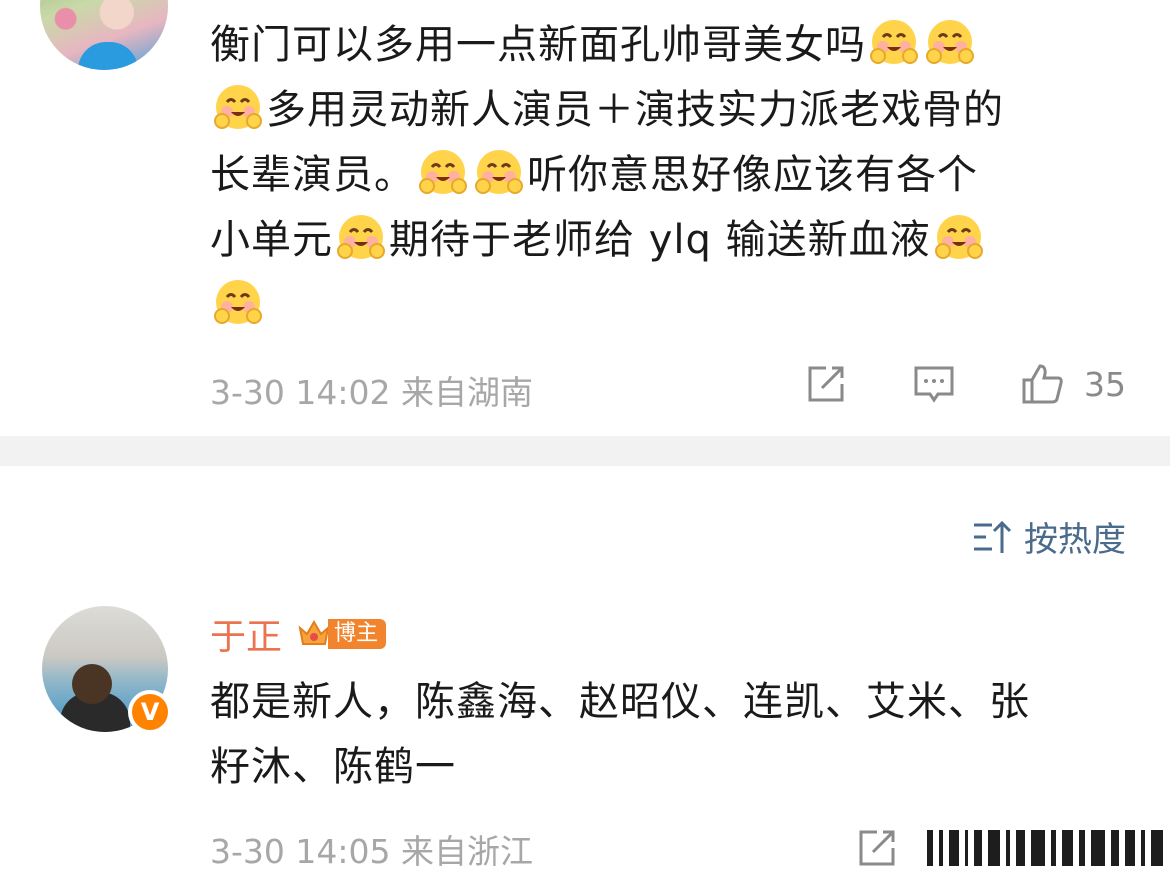 Image resolution: width=1170 pixels, height=876 pixels. Describe the element at coordinates (150, 712) in the screenshot. I see `verified-badge: V` at that location.